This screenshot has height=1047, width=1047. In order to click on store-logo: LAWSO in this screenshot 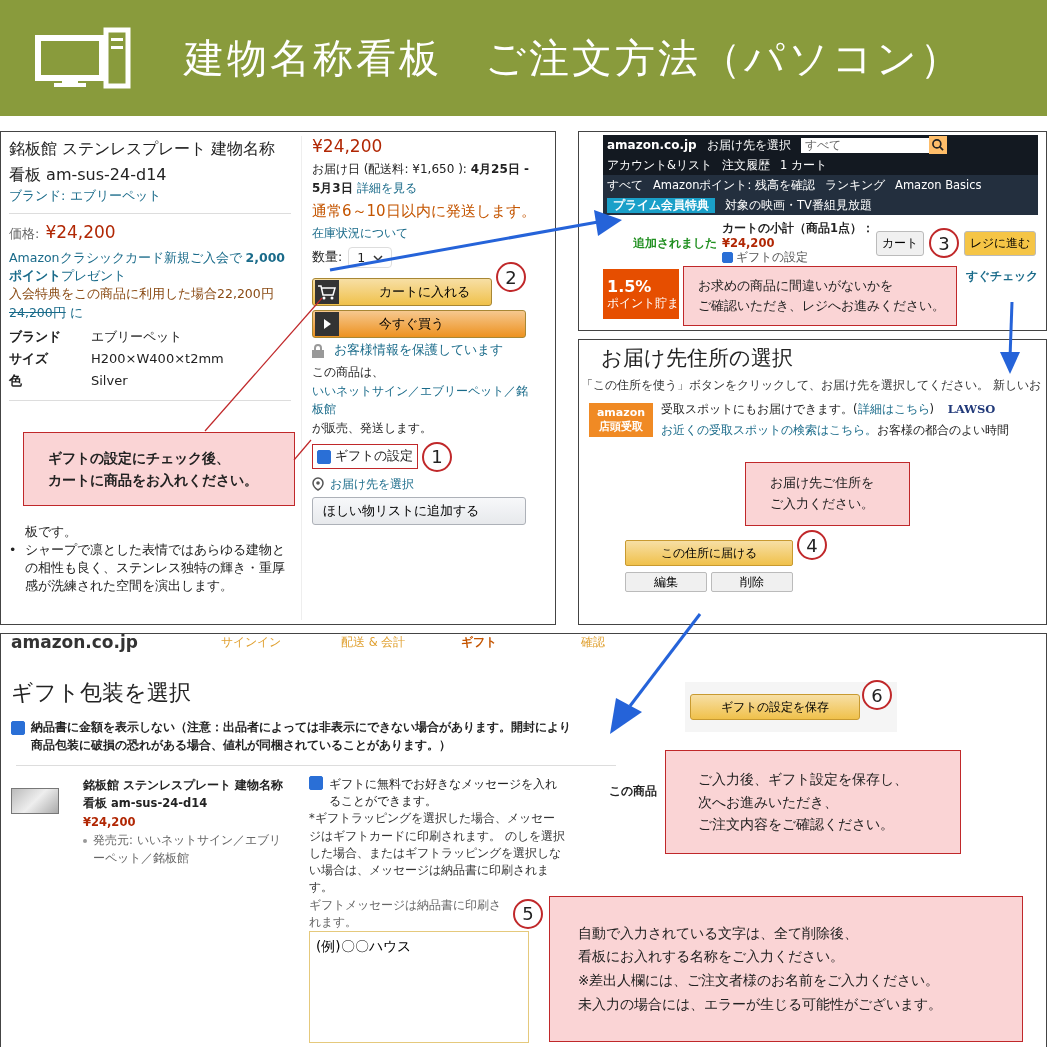, I will do `click(971, 409)`.